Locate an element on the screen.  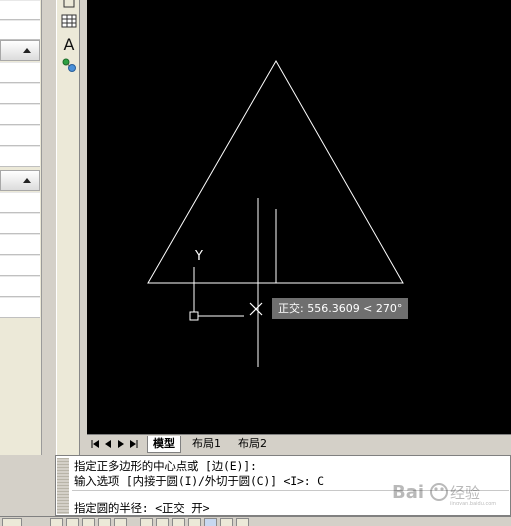
layout-tab-bar: 模型 布局1 布局2 is located at coordinates (299, 444).